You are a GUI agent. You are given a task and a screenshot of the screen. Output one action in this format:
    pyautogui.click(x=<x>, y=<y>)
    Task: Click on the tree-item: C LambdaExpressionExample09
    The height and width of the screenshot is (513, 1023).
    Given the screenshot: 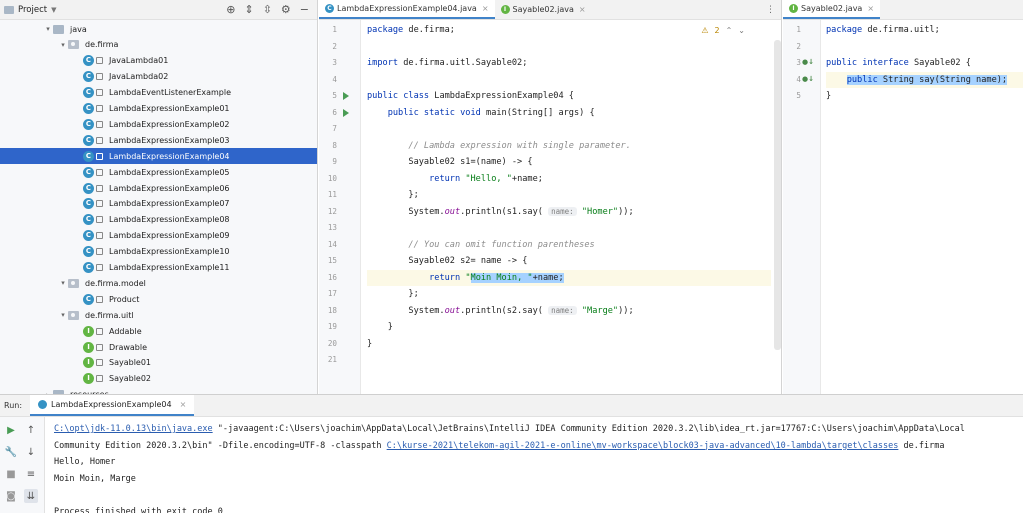 What is the action you would take?
    pyautogui.click(x=158, y=236)
    